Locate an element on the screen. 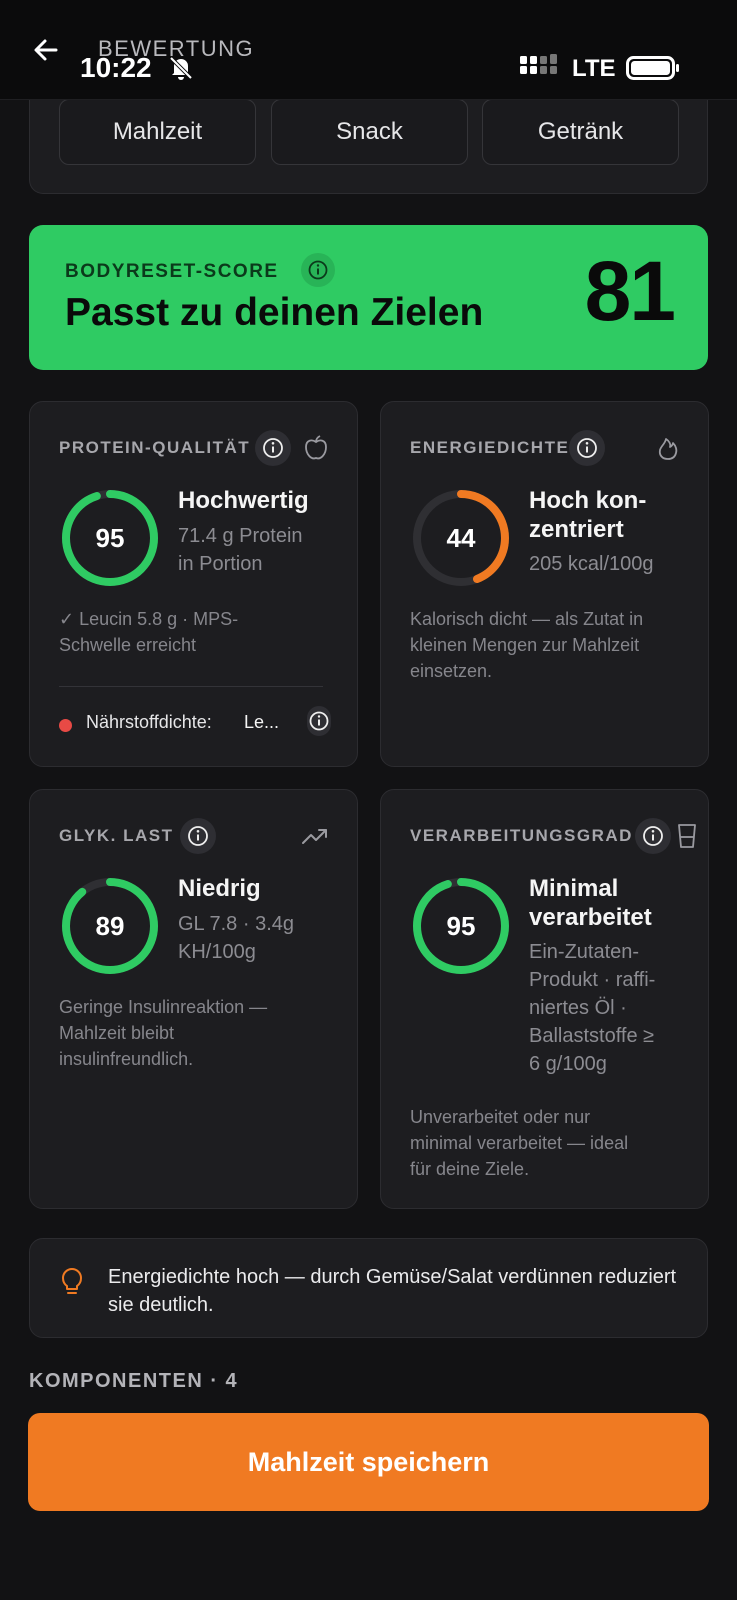 The image size is (737, 1600). nutrient-density-label: Nährstoffdichte: is located at coordinates (149, 722).